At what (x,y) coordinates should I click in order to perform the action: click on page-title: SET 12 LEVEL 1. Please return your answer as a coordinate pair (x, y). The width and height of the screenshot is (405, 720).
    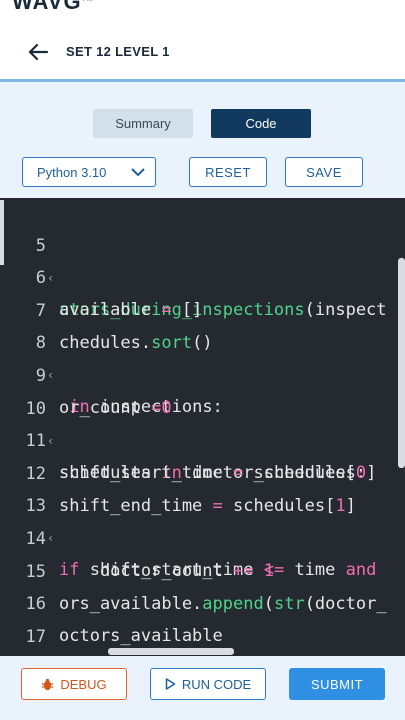
    Looking at the image, I should click on (118, 51).